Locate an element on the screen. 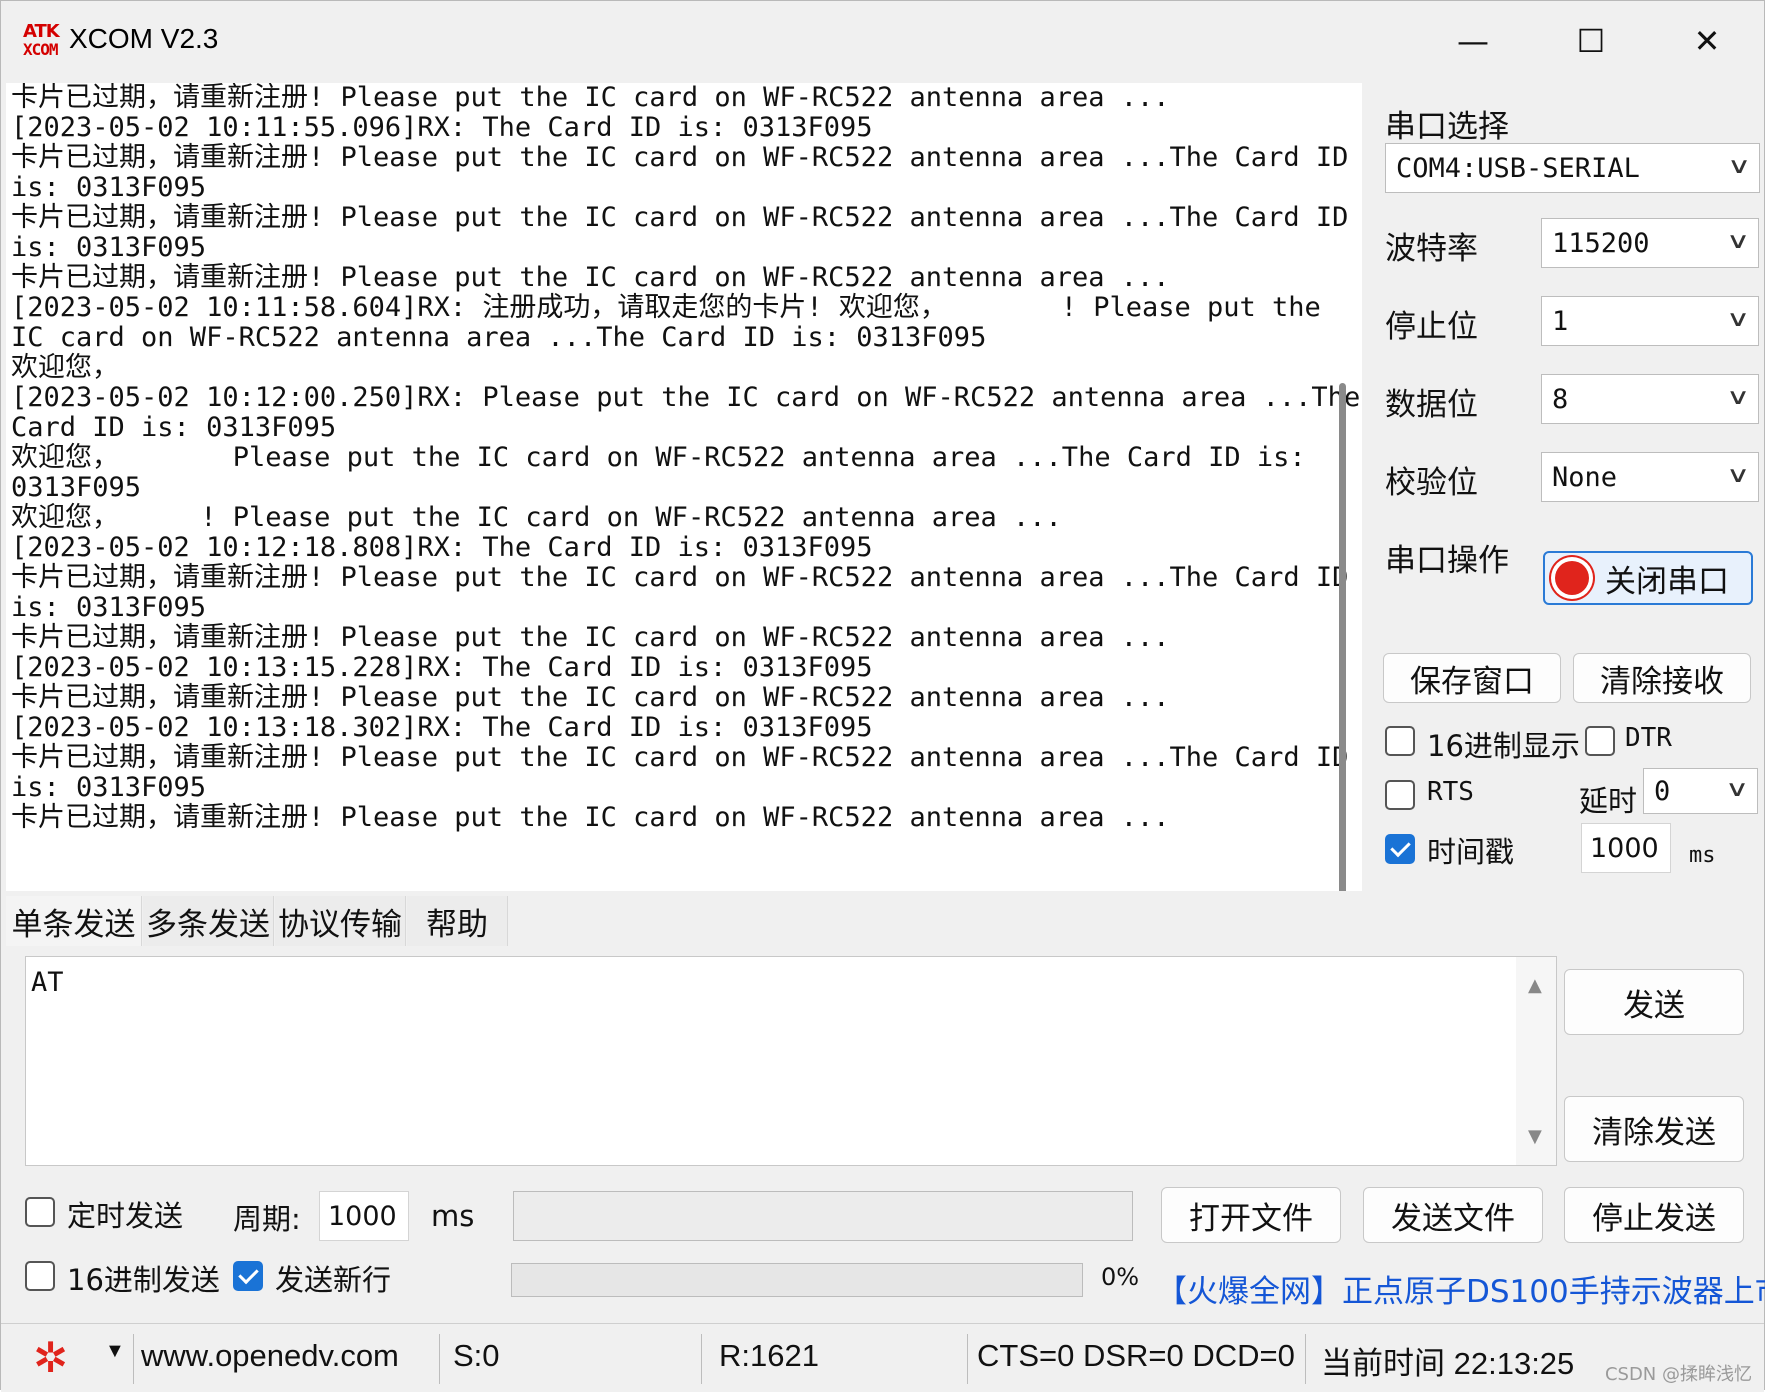  current-time: 当前时间 22:13:25 is located at coordinates (1448, 1363).